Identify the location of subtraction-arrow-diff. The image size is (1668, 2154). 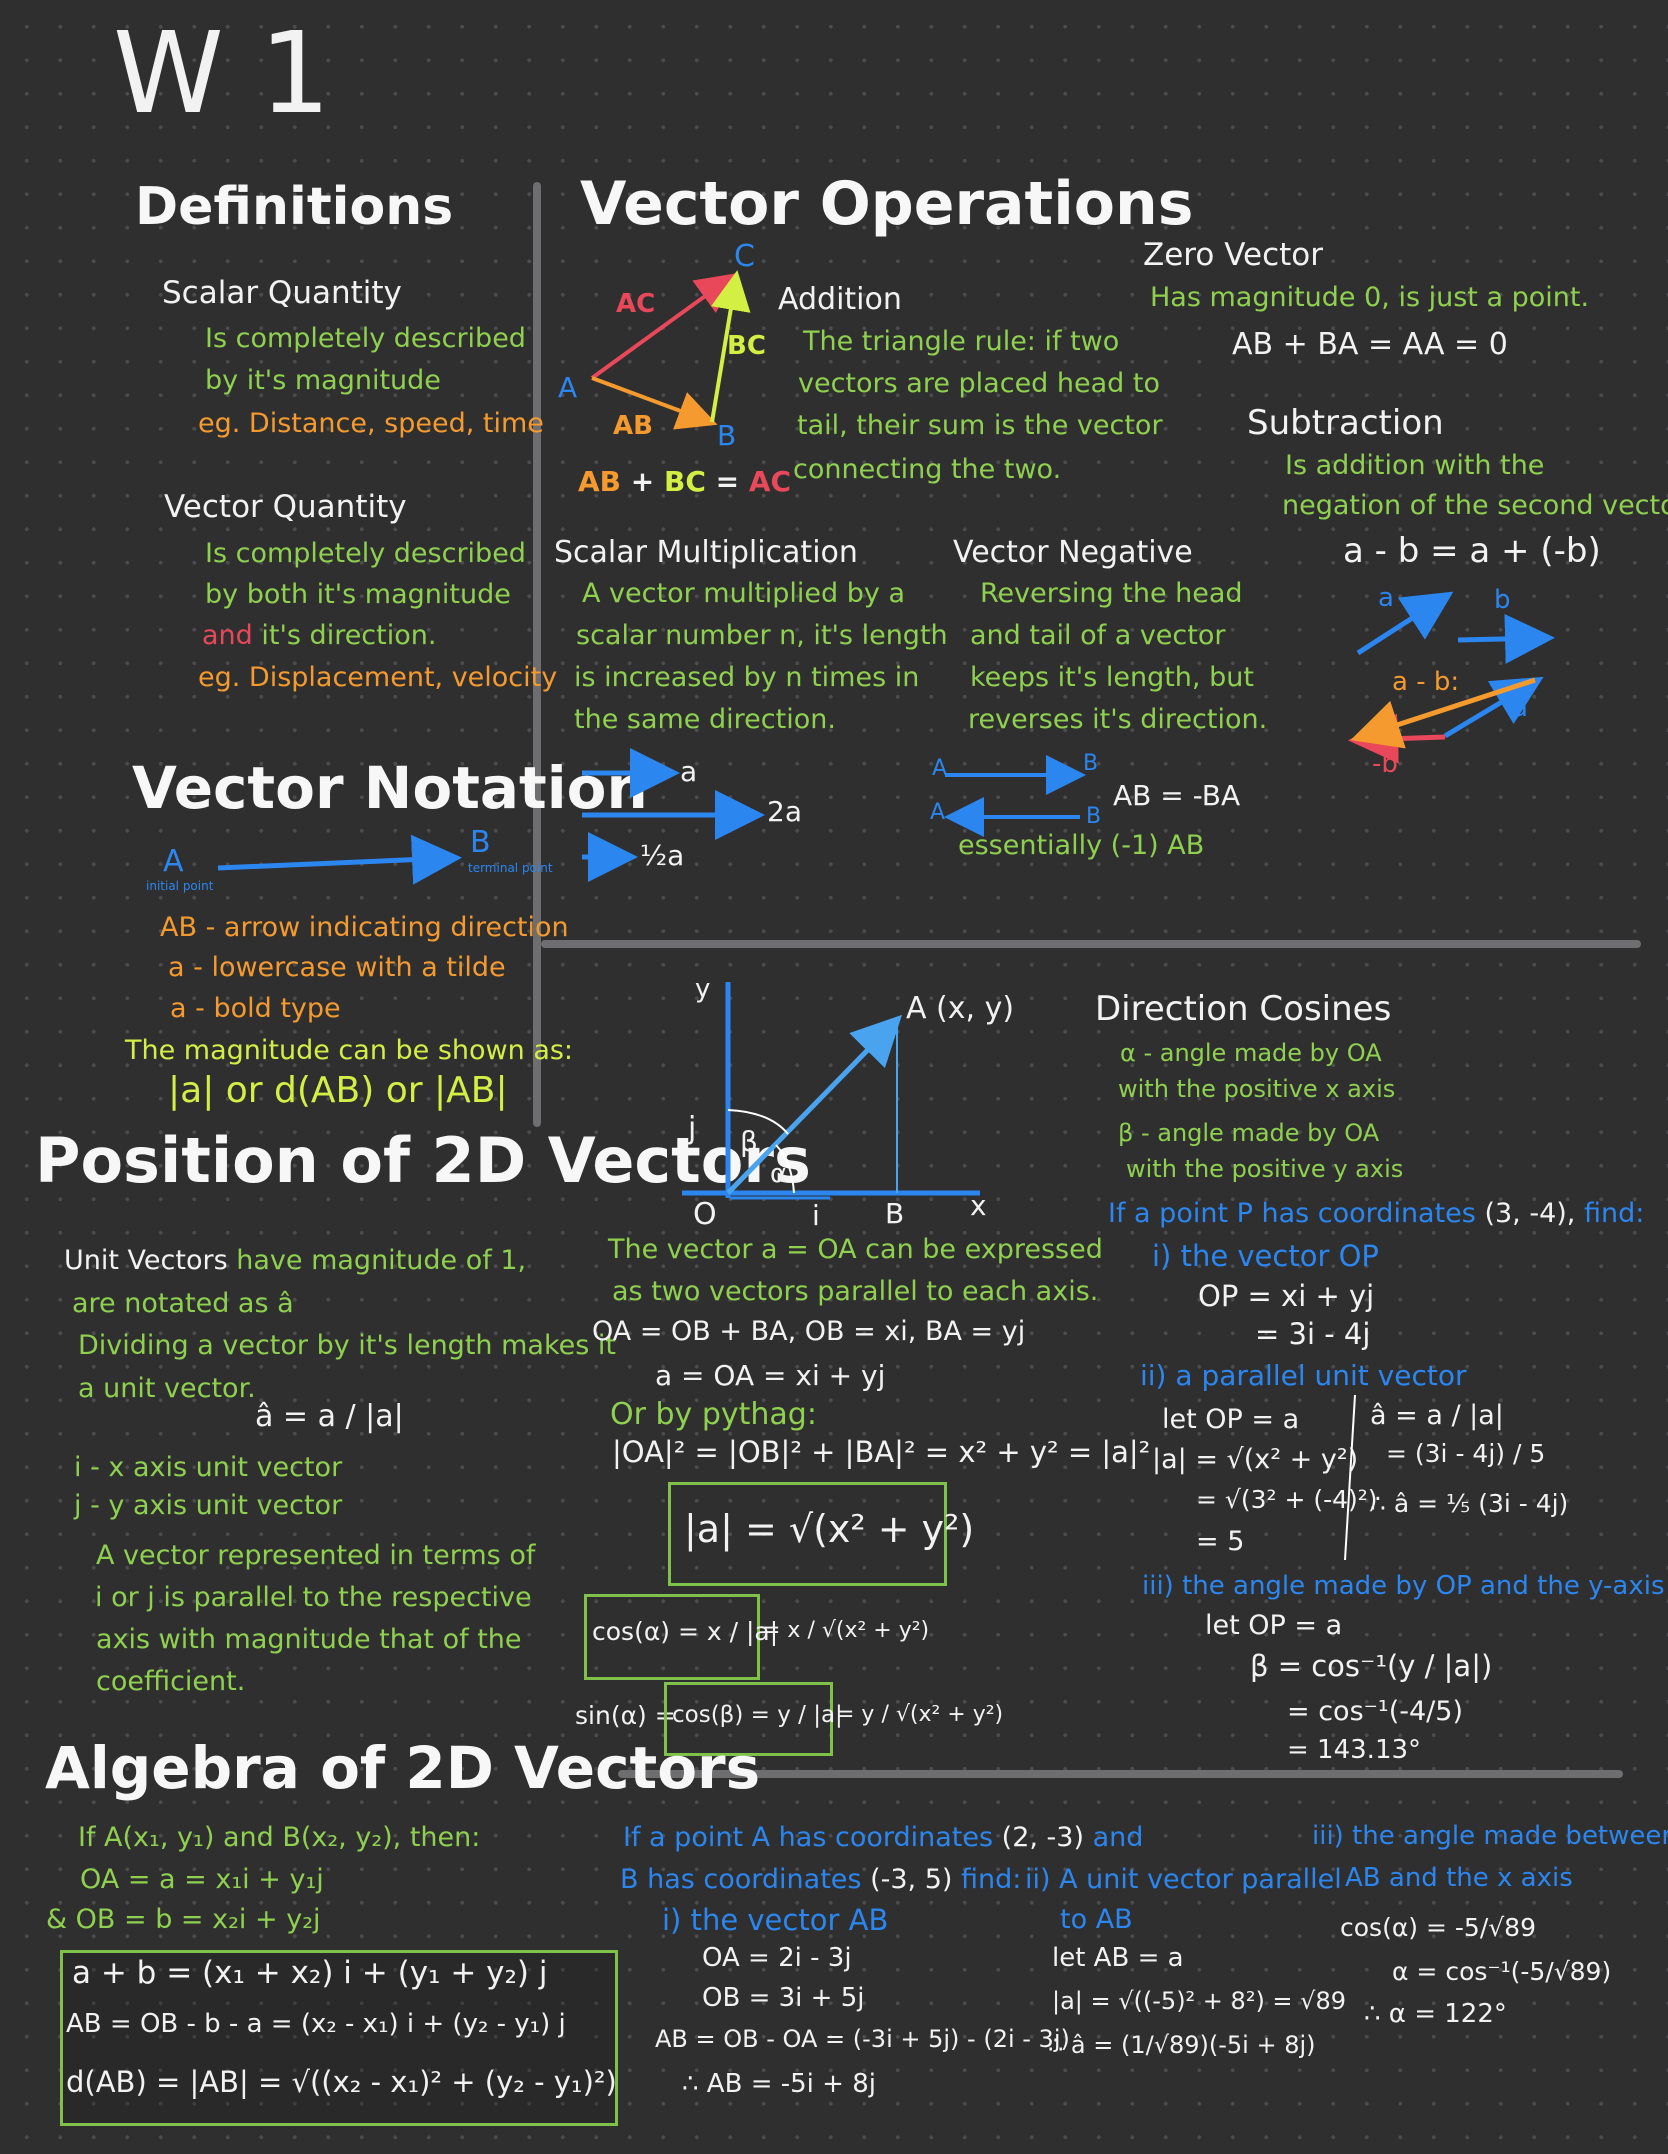
(1443, 713).